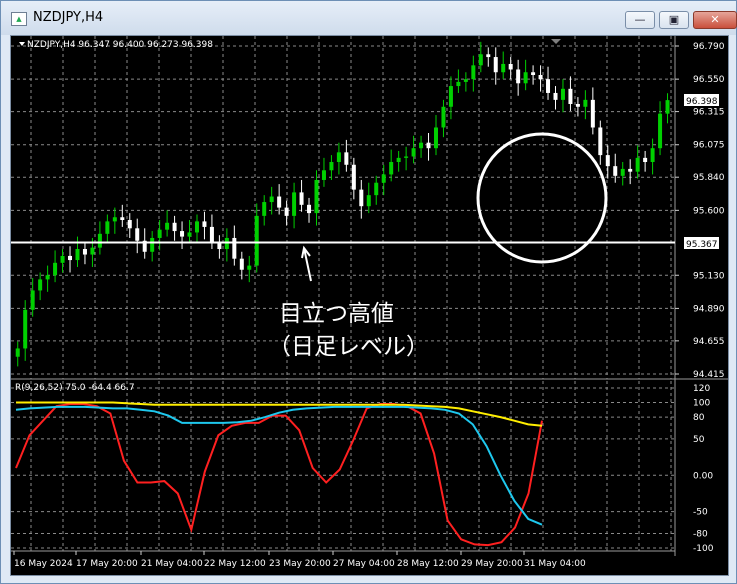  What do you see at coordinates (701, 389) in the screenshot?
I see `indicator-tick-label: 120` at bounding box center [701, 389].